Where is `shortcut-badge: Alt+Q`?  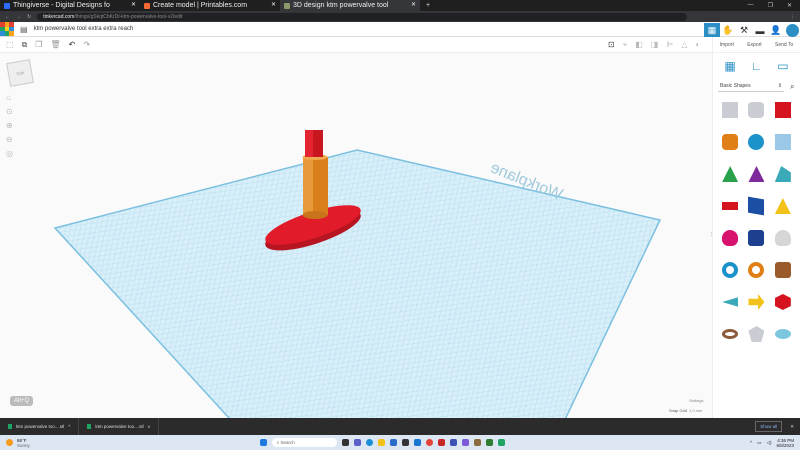
shortcut-badge: Alt+Q is located at coordinates (22, 401).